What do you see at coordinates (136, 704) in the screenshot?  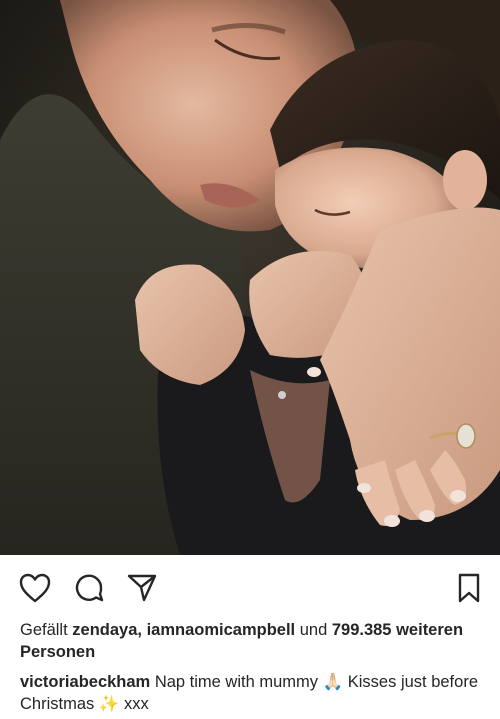 I see `caption-text-3: xxx` at bounding box center [136, 704].